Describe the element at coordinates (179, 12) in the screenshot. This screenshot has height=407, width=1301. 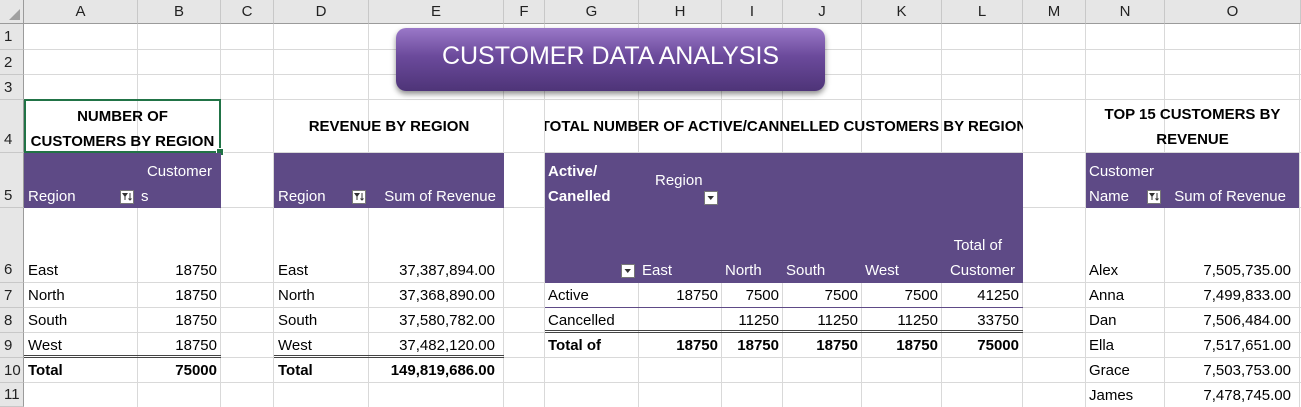
I see `column-header-b: B` at that location.